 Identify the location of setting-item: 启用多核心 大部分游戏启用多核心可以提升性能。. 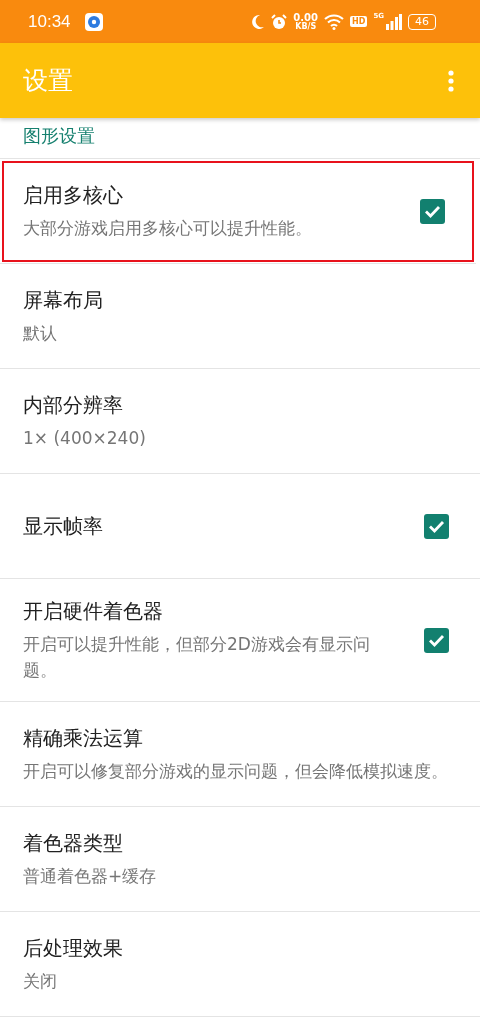
(238, 211).